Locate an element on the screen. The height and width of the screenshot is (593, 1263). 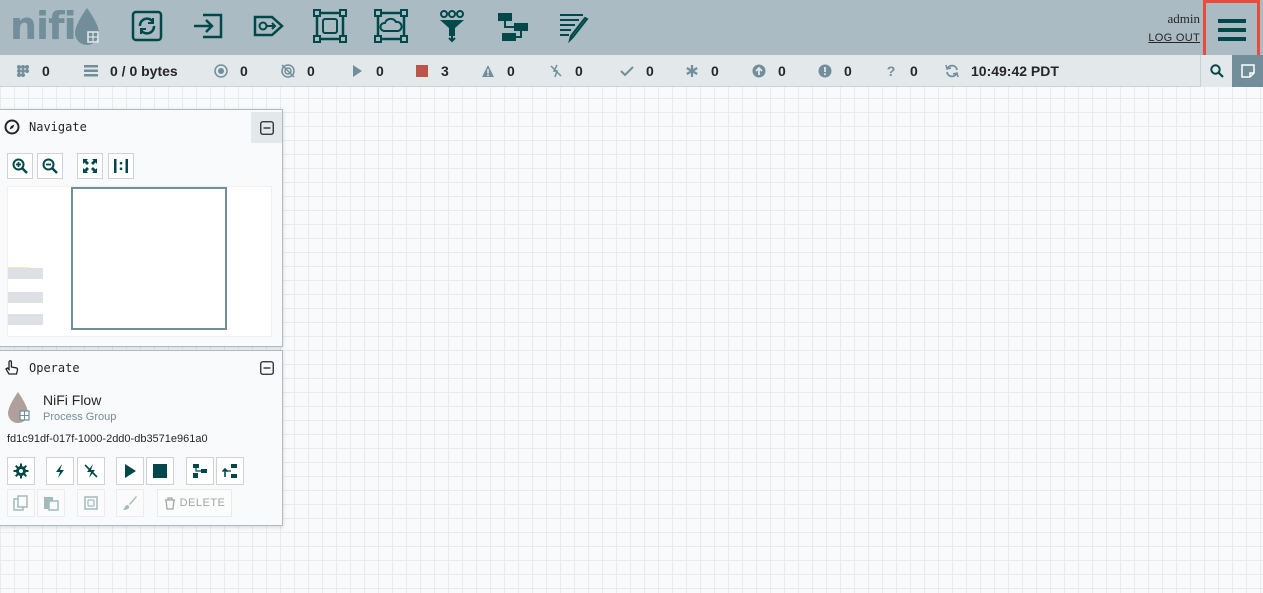
delete-label: DELETE is located at coordinates (202, 503).